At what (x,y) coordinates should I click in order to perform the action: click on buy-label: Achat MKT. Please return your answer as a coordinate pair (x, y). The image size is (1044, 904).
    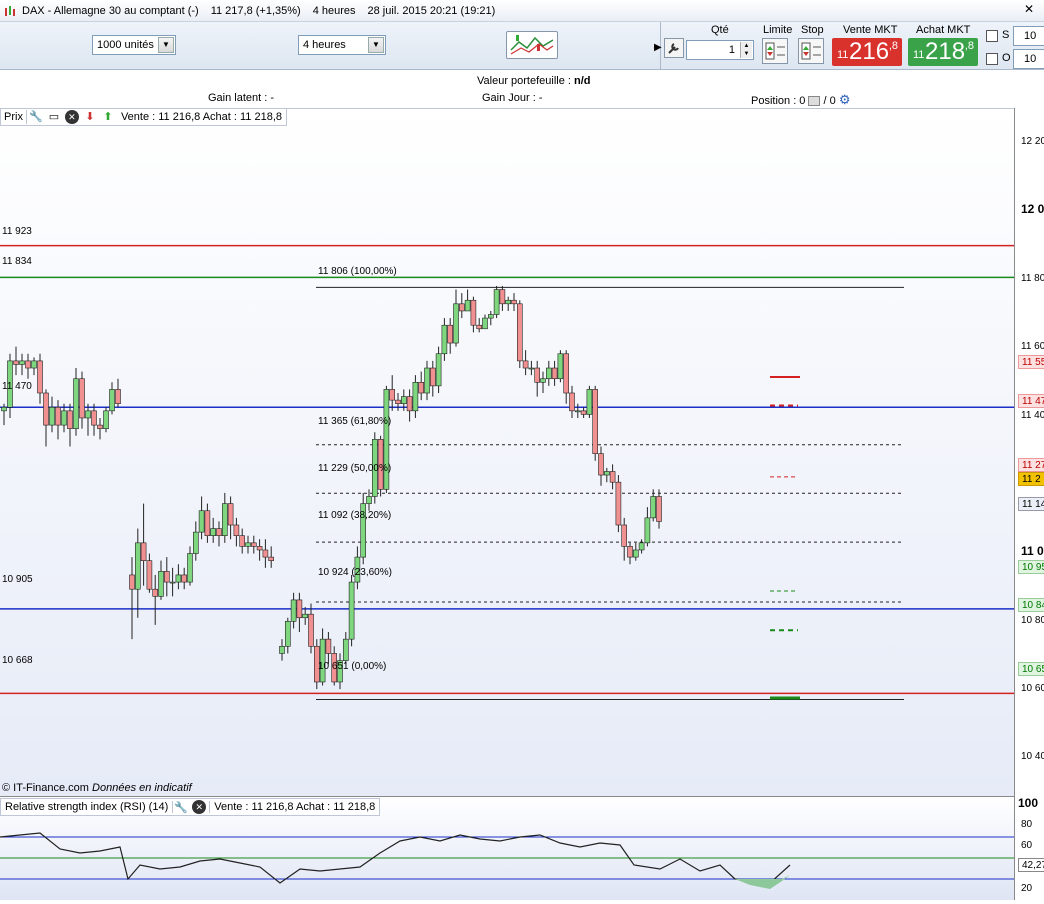
    Looking at the image, I should click on (943, 30).